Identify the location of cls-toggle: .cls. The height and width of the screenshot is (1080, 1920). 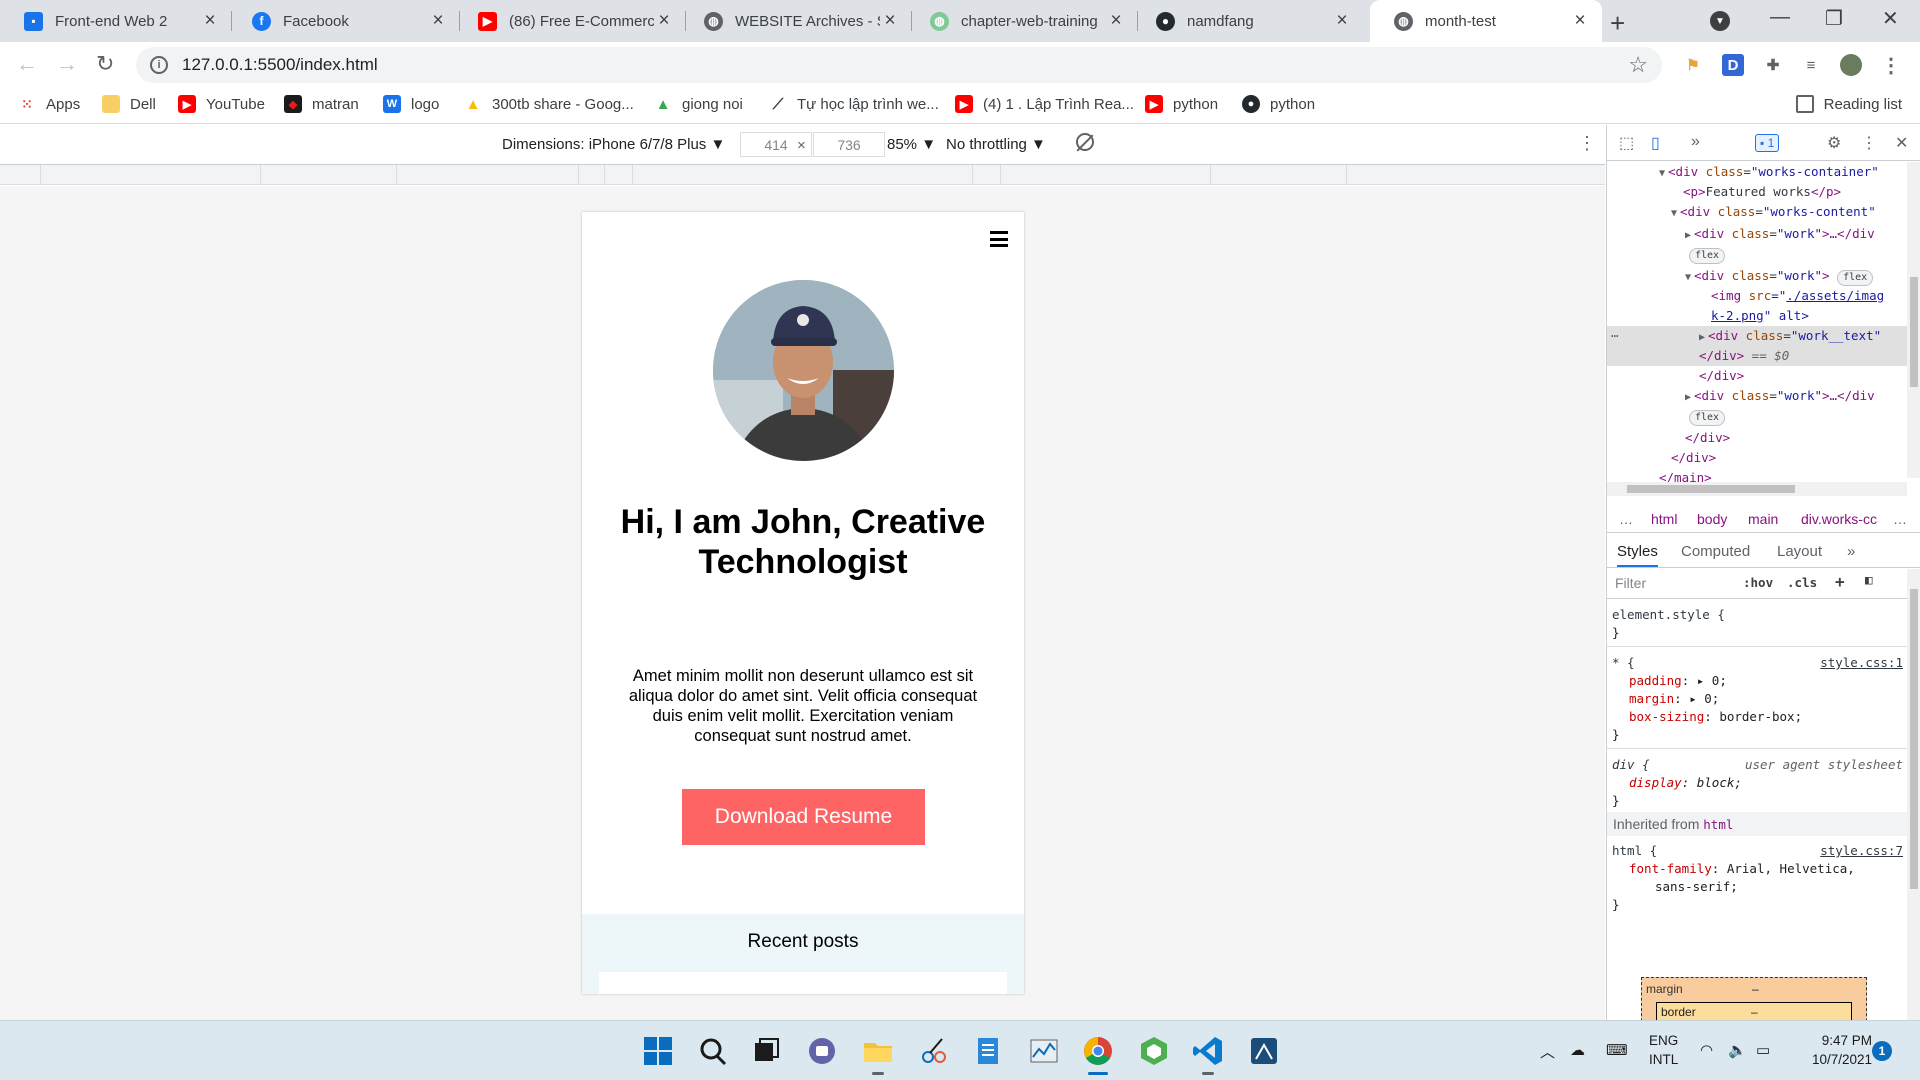
(1802, 582).